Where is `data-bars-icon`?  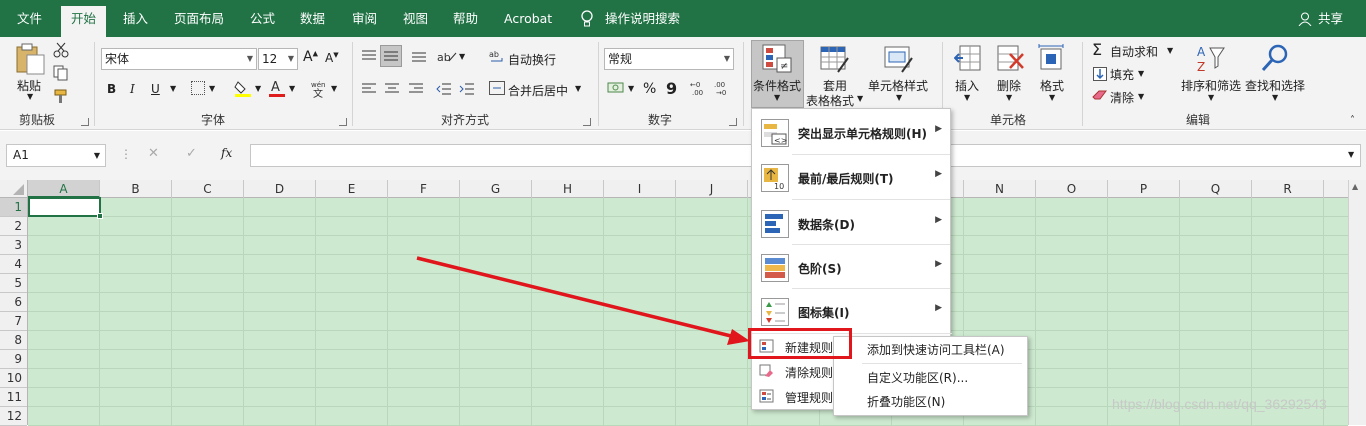
data-bars-icon is located at coordinates (775, 224).